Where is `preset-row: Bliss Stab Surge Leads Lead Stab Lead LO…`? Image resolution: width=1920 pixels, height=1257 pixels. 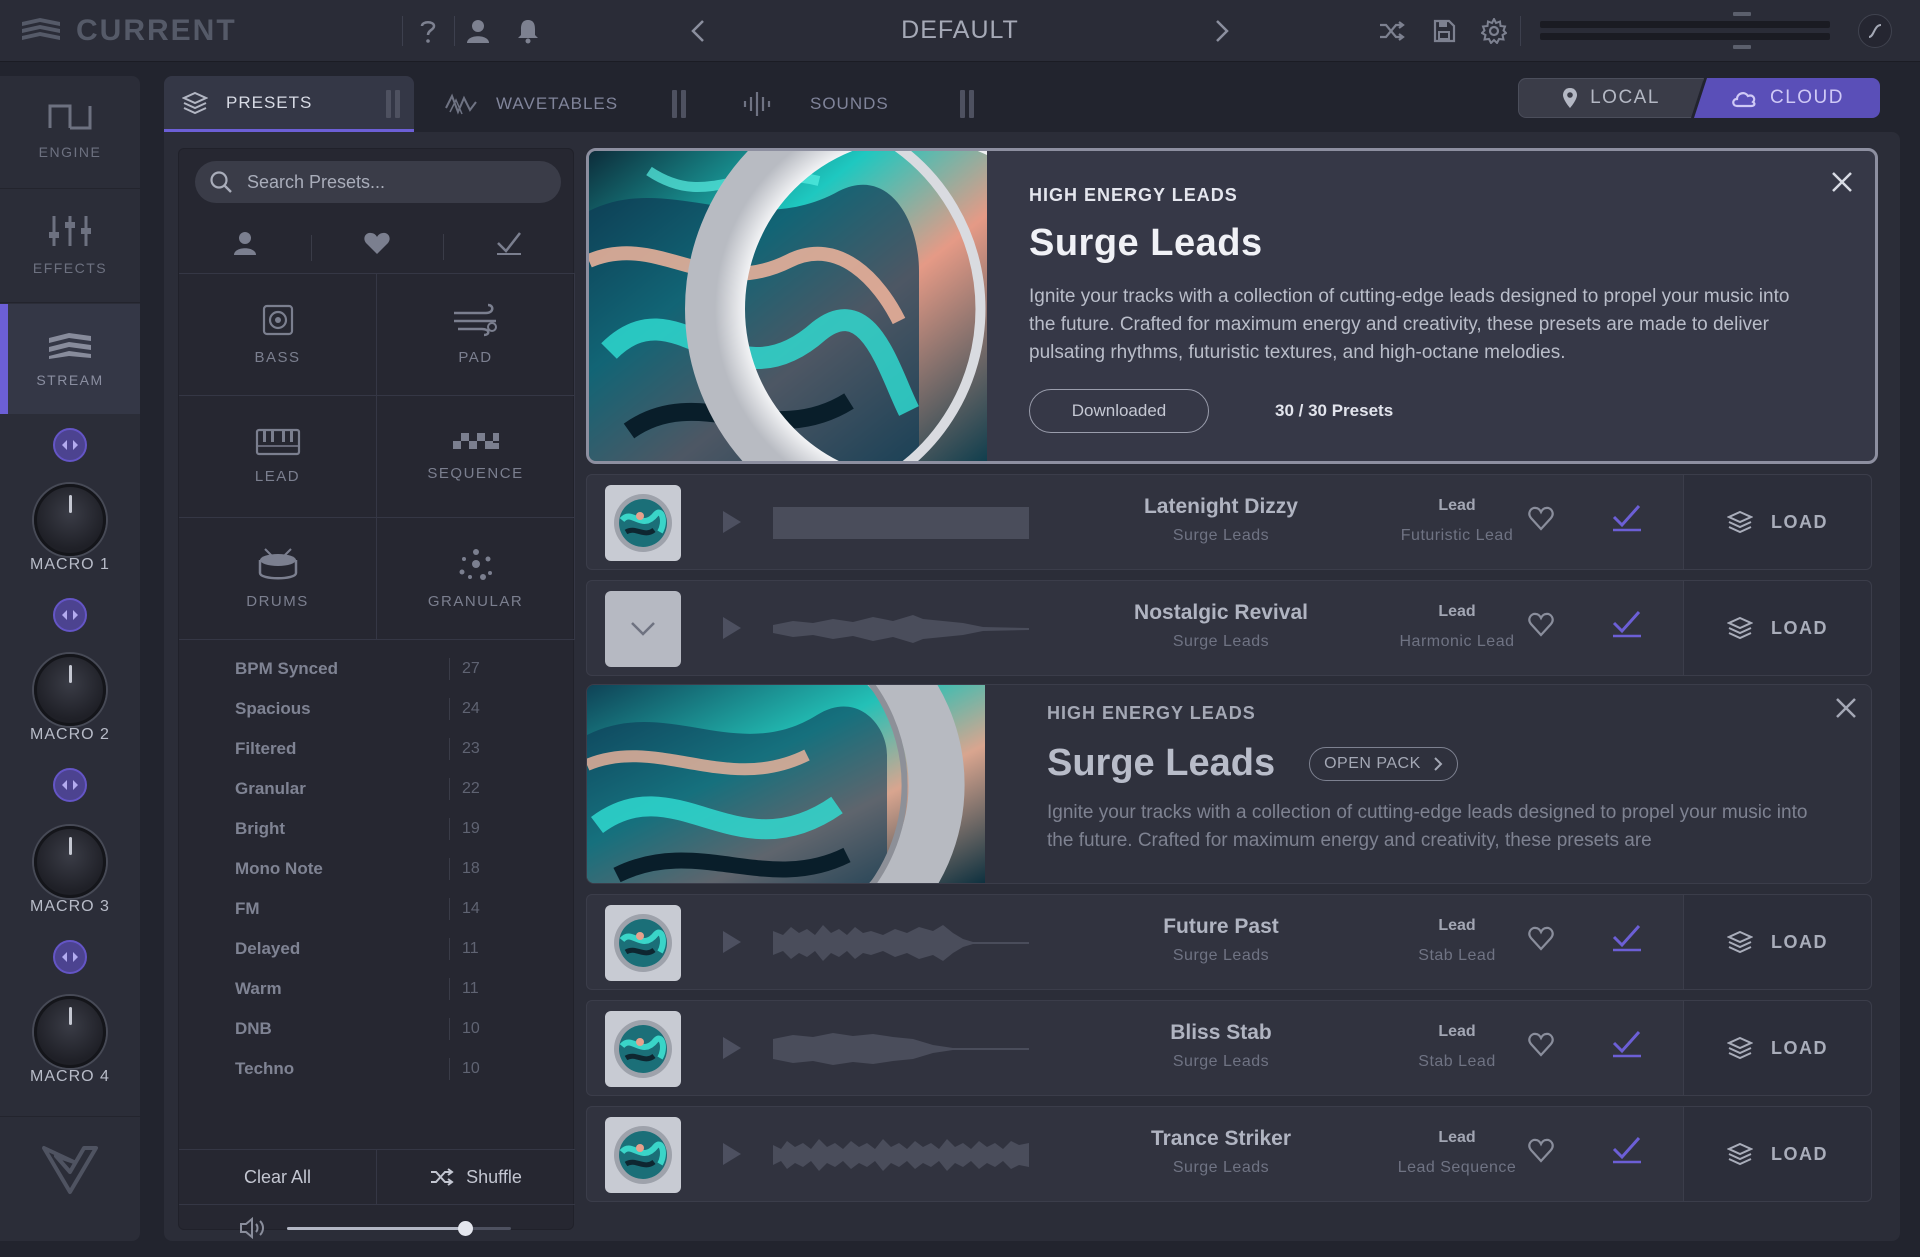 preset-row: Bliss Stab Surge Leads Lead Stab Lead LO… is located at coordinates (1229, 1048).